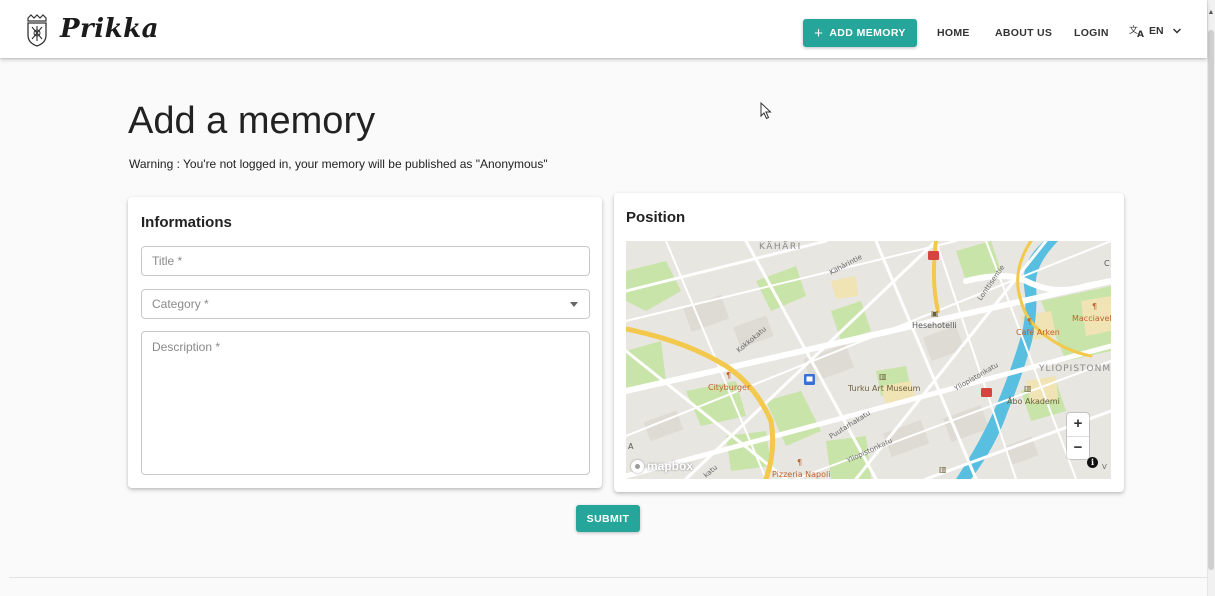 This screenshot has height=596, width=1215. Describe the element at coordinates (1078, 447) in the screenshot. I see `zoom-out-button: −` at that location.